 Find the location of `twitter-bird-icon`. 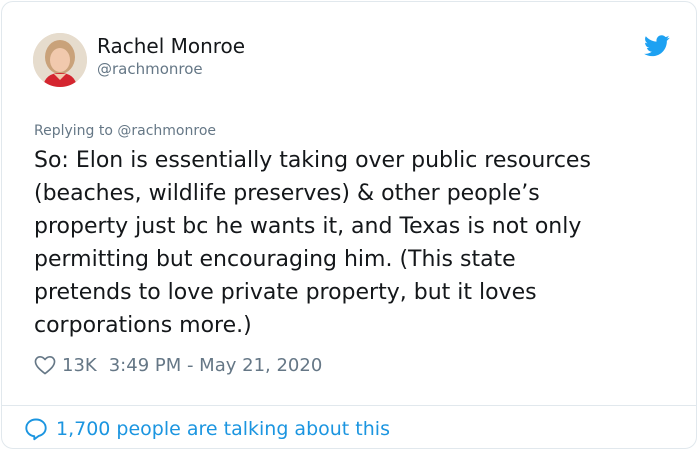

twitter-bird-icon is located at coordinates (657, 46).